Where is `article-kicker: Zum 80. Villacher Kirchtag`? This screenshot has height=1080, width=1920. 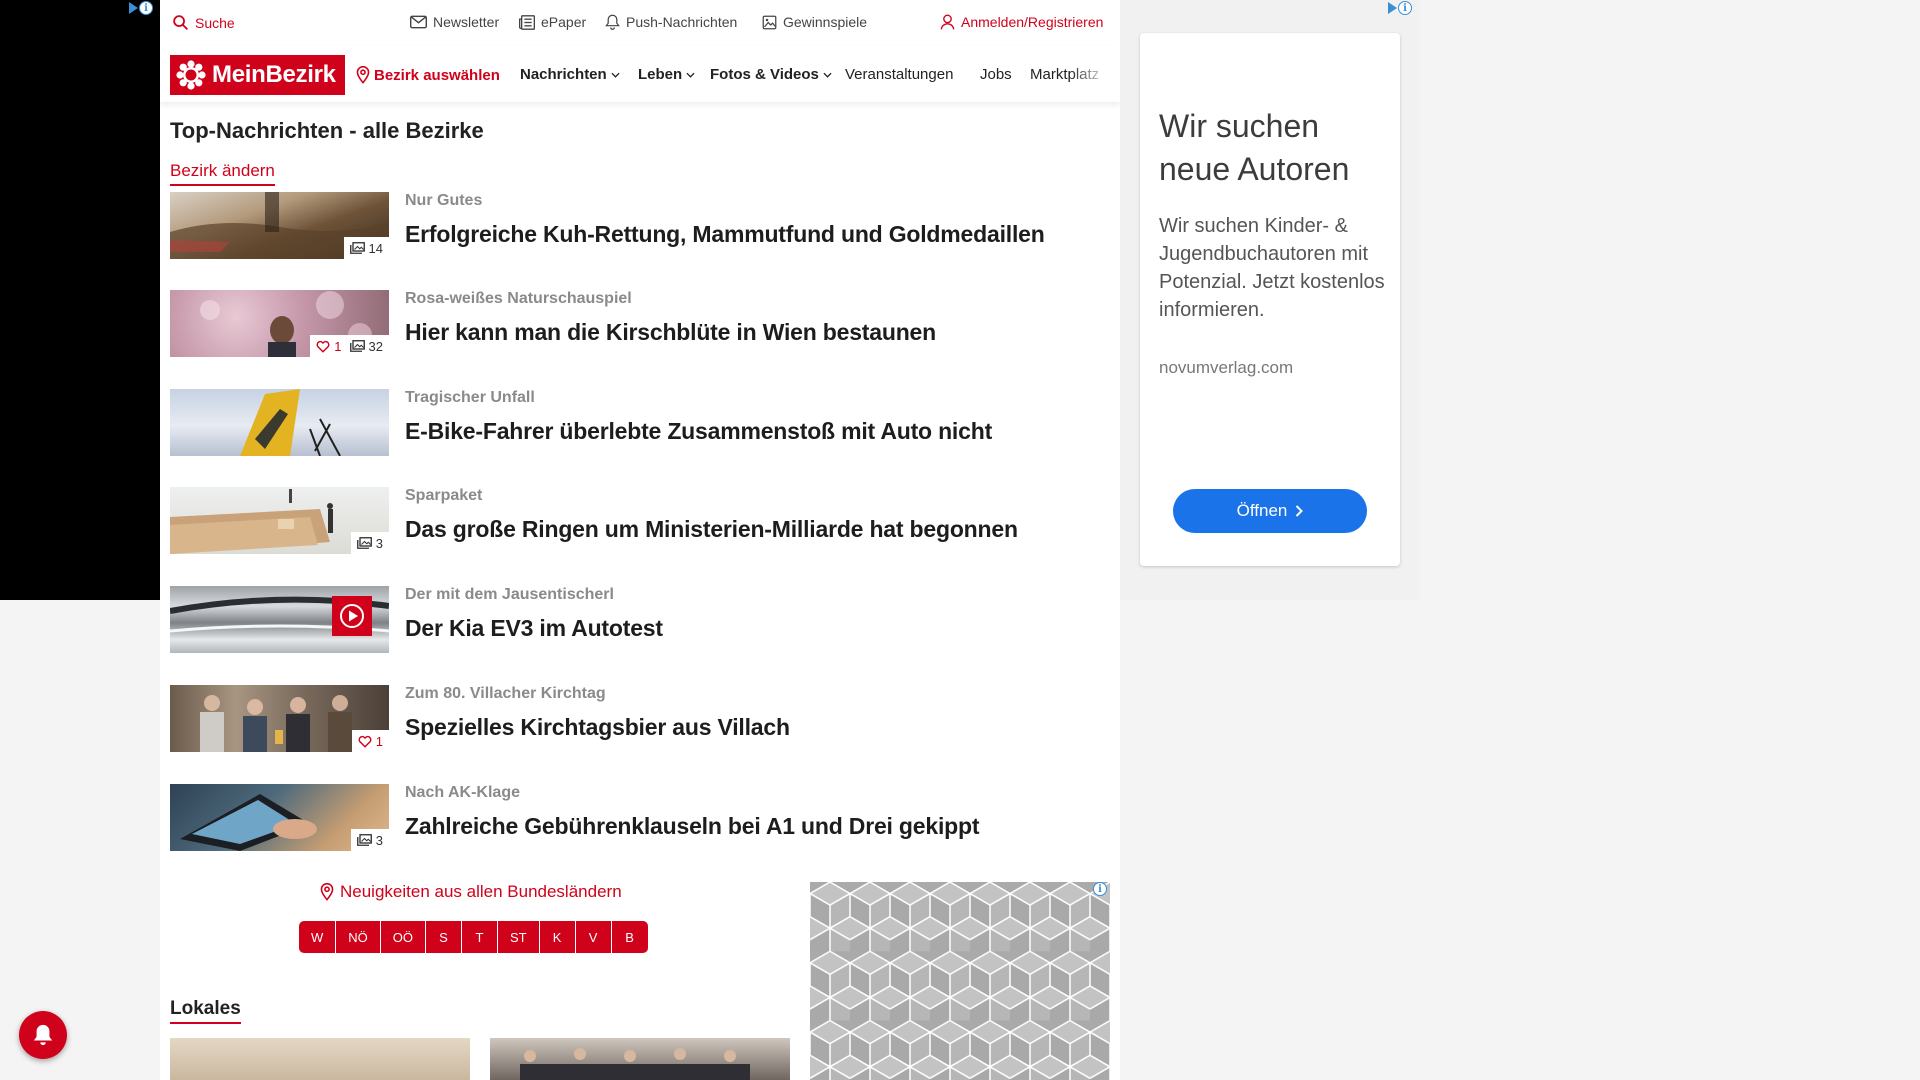 article-kicker: Zum 80. Villacher Kirchtag is located at coordinates (505, 693).